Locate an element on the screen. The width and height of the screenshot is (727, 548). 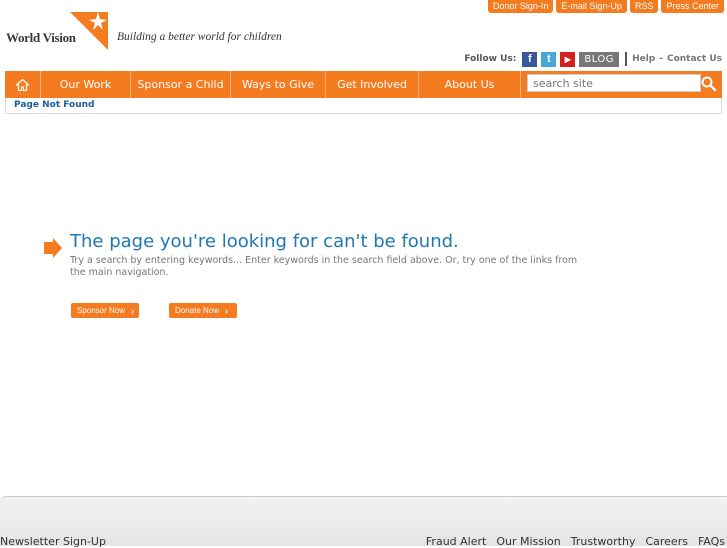
nav-our-work: Our Work is located at coordinates (86, 84).